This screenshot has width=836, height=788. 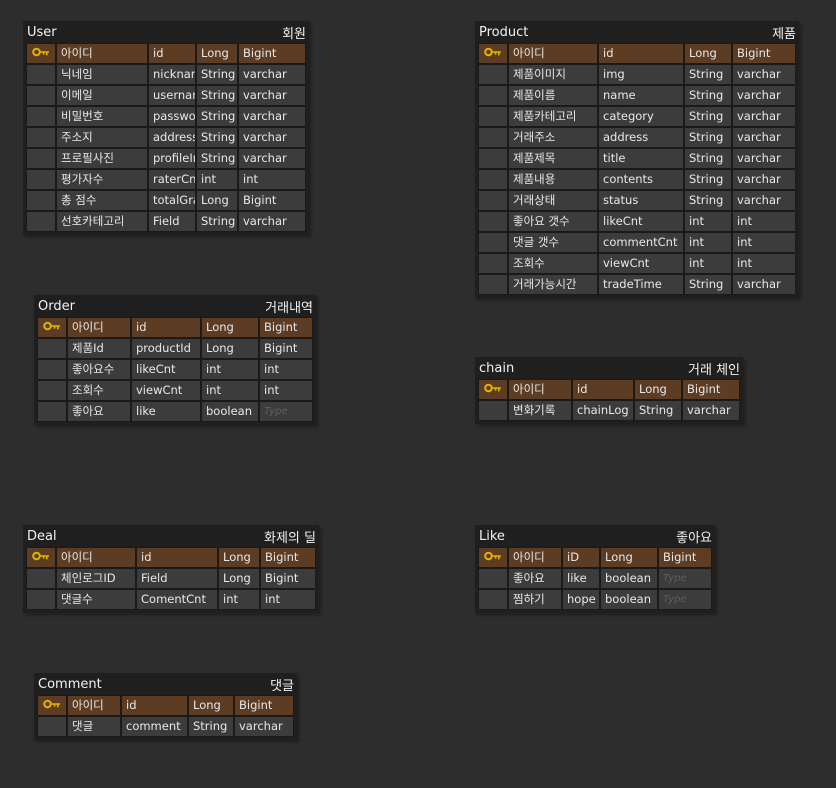 I want to click on column-row: 제품카테고리 category String varchar, so click(x=637, y=116).